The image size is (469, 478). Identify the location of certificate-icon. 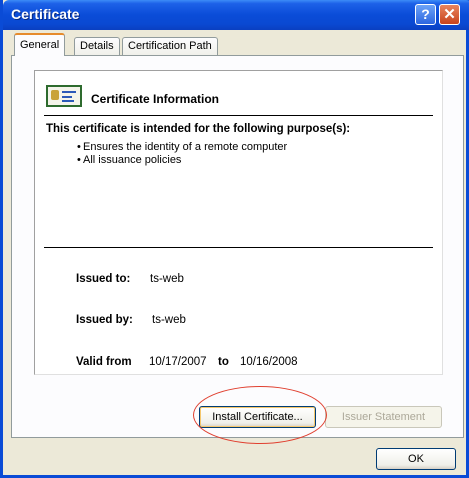
(64, 96).